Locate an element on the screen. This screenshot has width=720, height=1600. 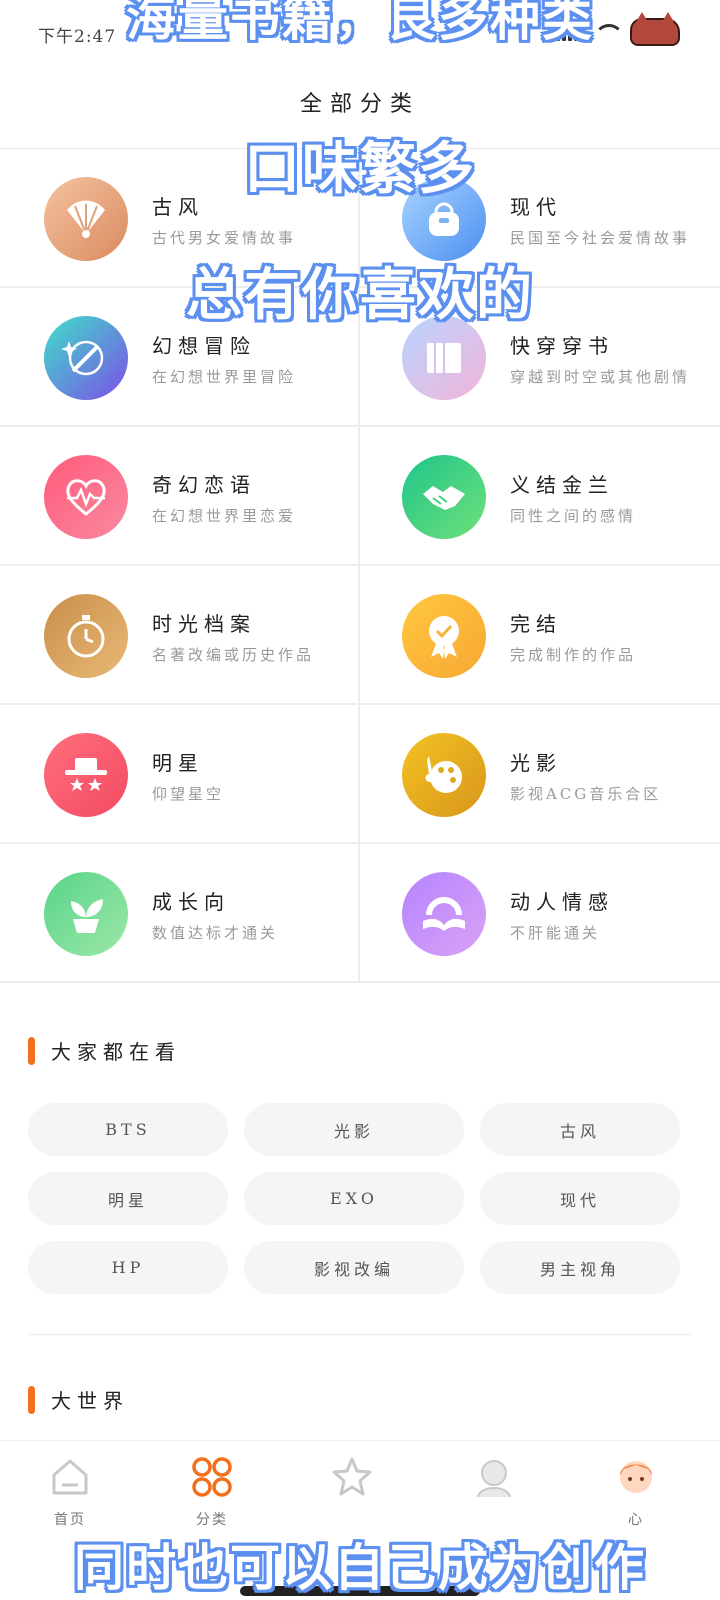
section-title: 大家都在看 is located at coordinates (116, 1052).